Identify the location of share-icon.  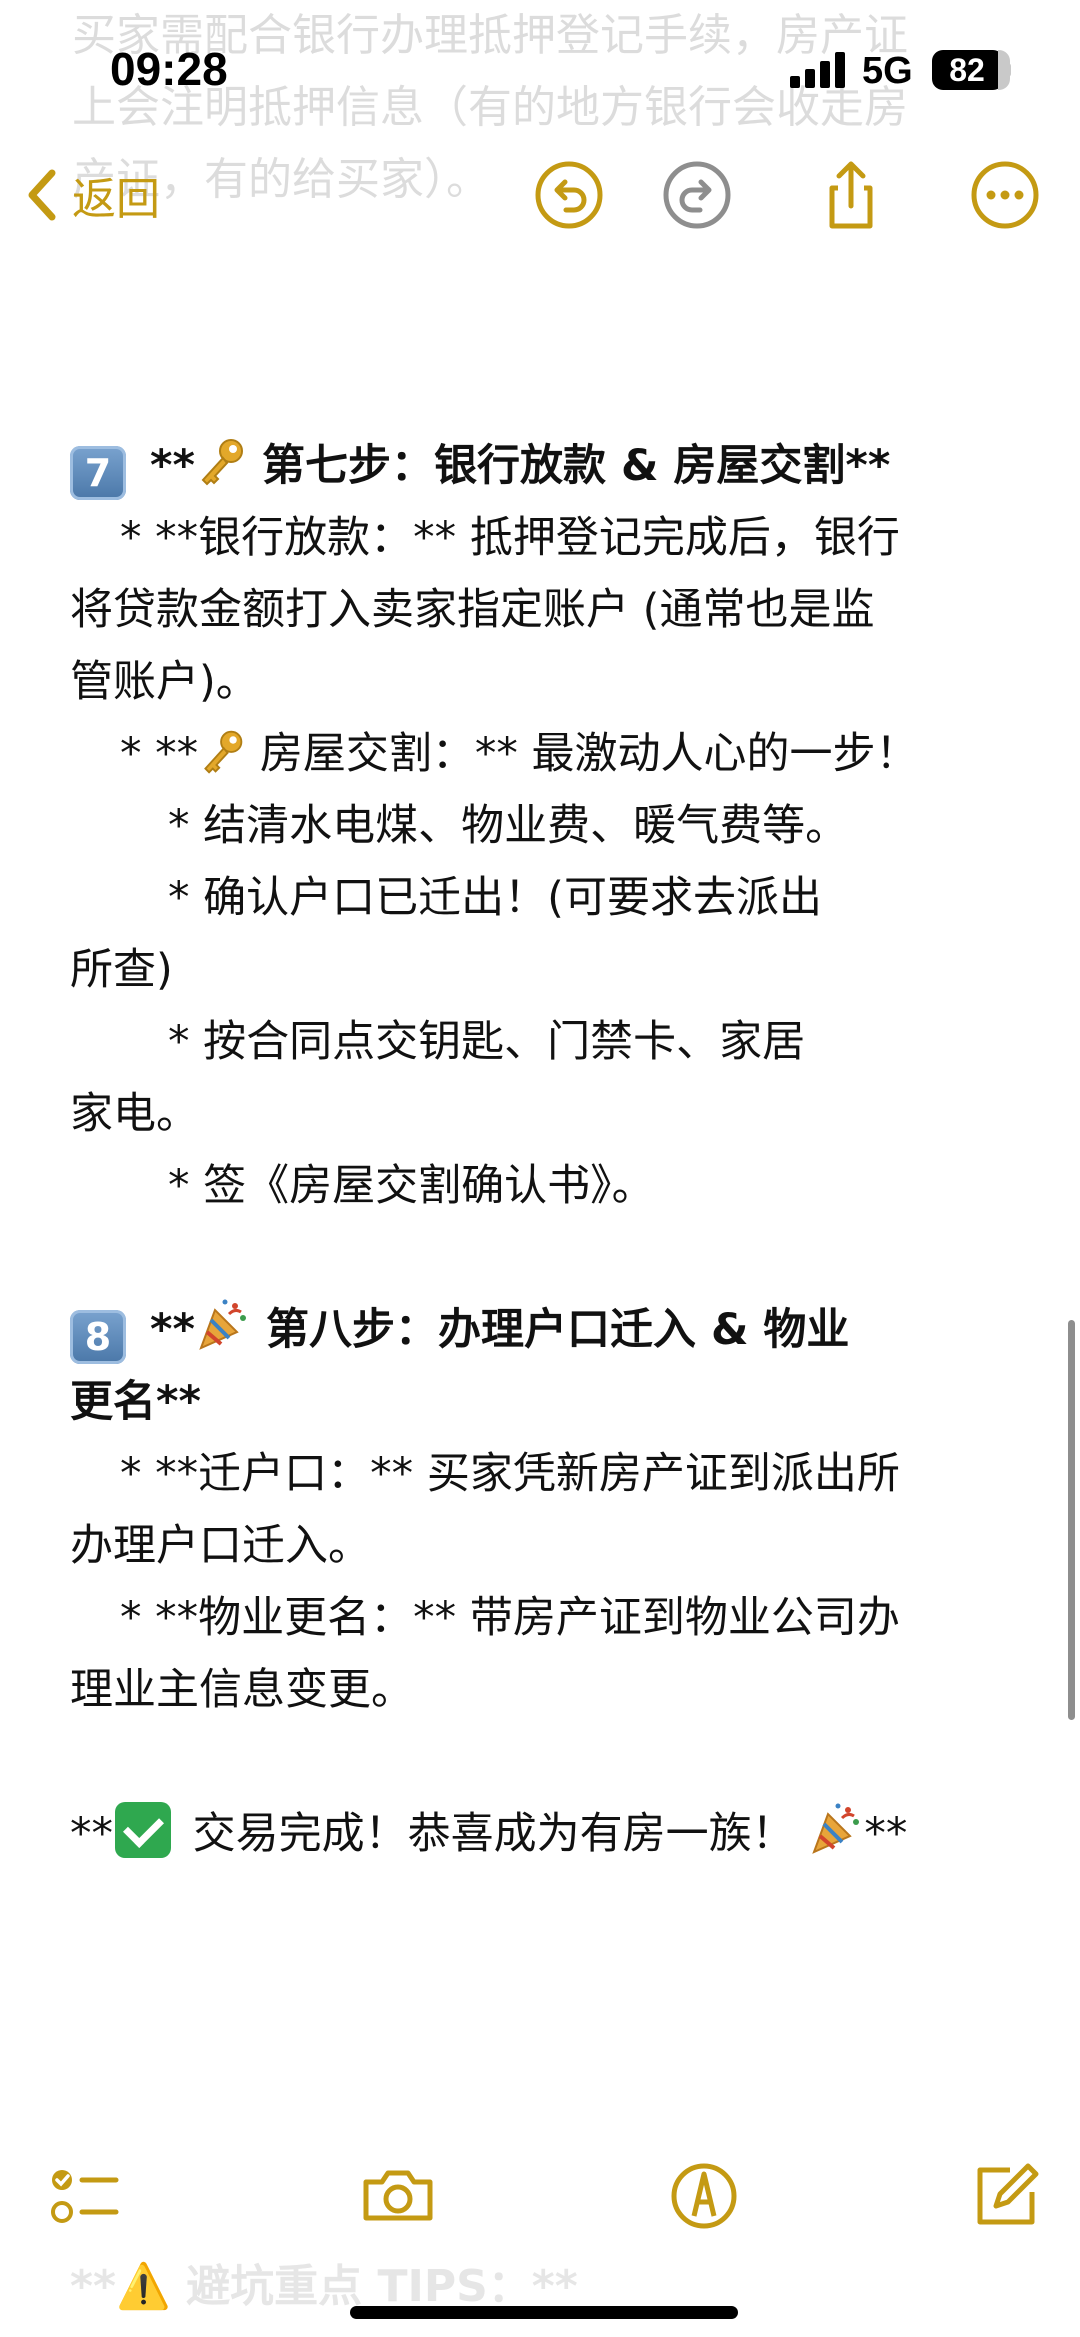
(851, 195).